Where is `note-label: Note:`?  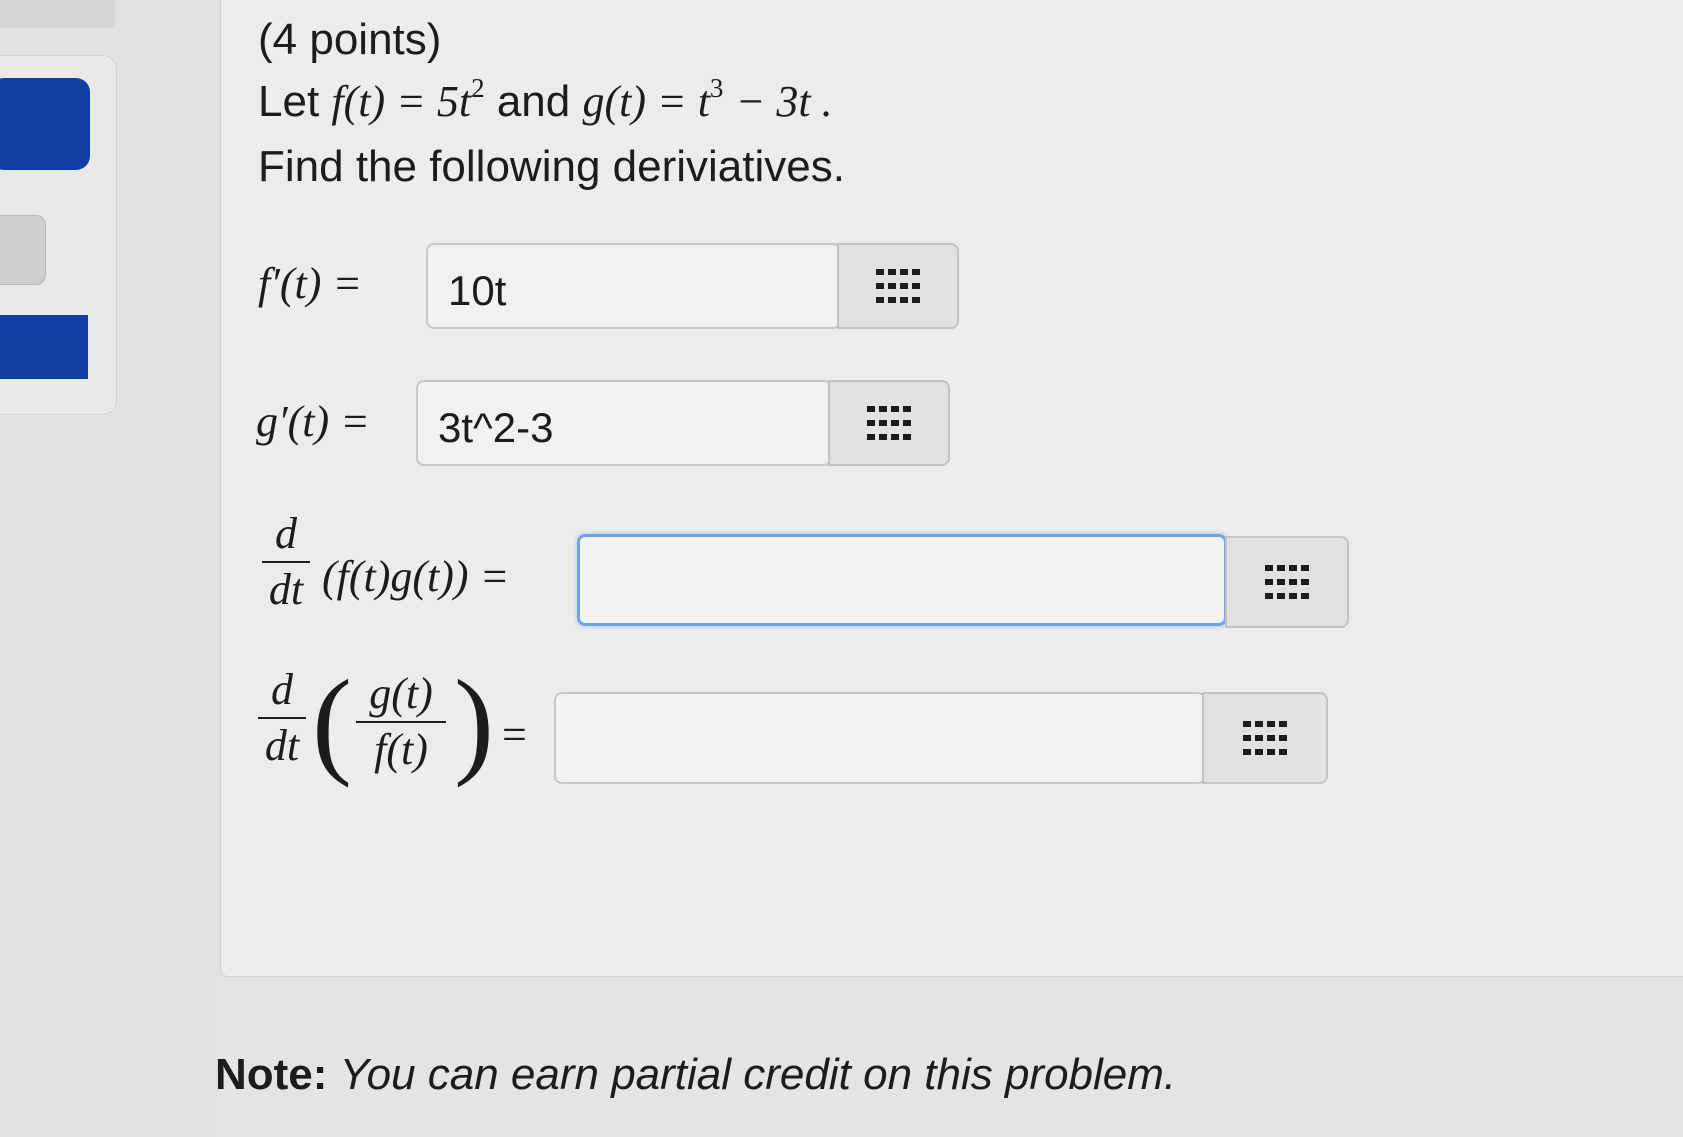
note-label: Note: is located at coordinates (271, 1074).